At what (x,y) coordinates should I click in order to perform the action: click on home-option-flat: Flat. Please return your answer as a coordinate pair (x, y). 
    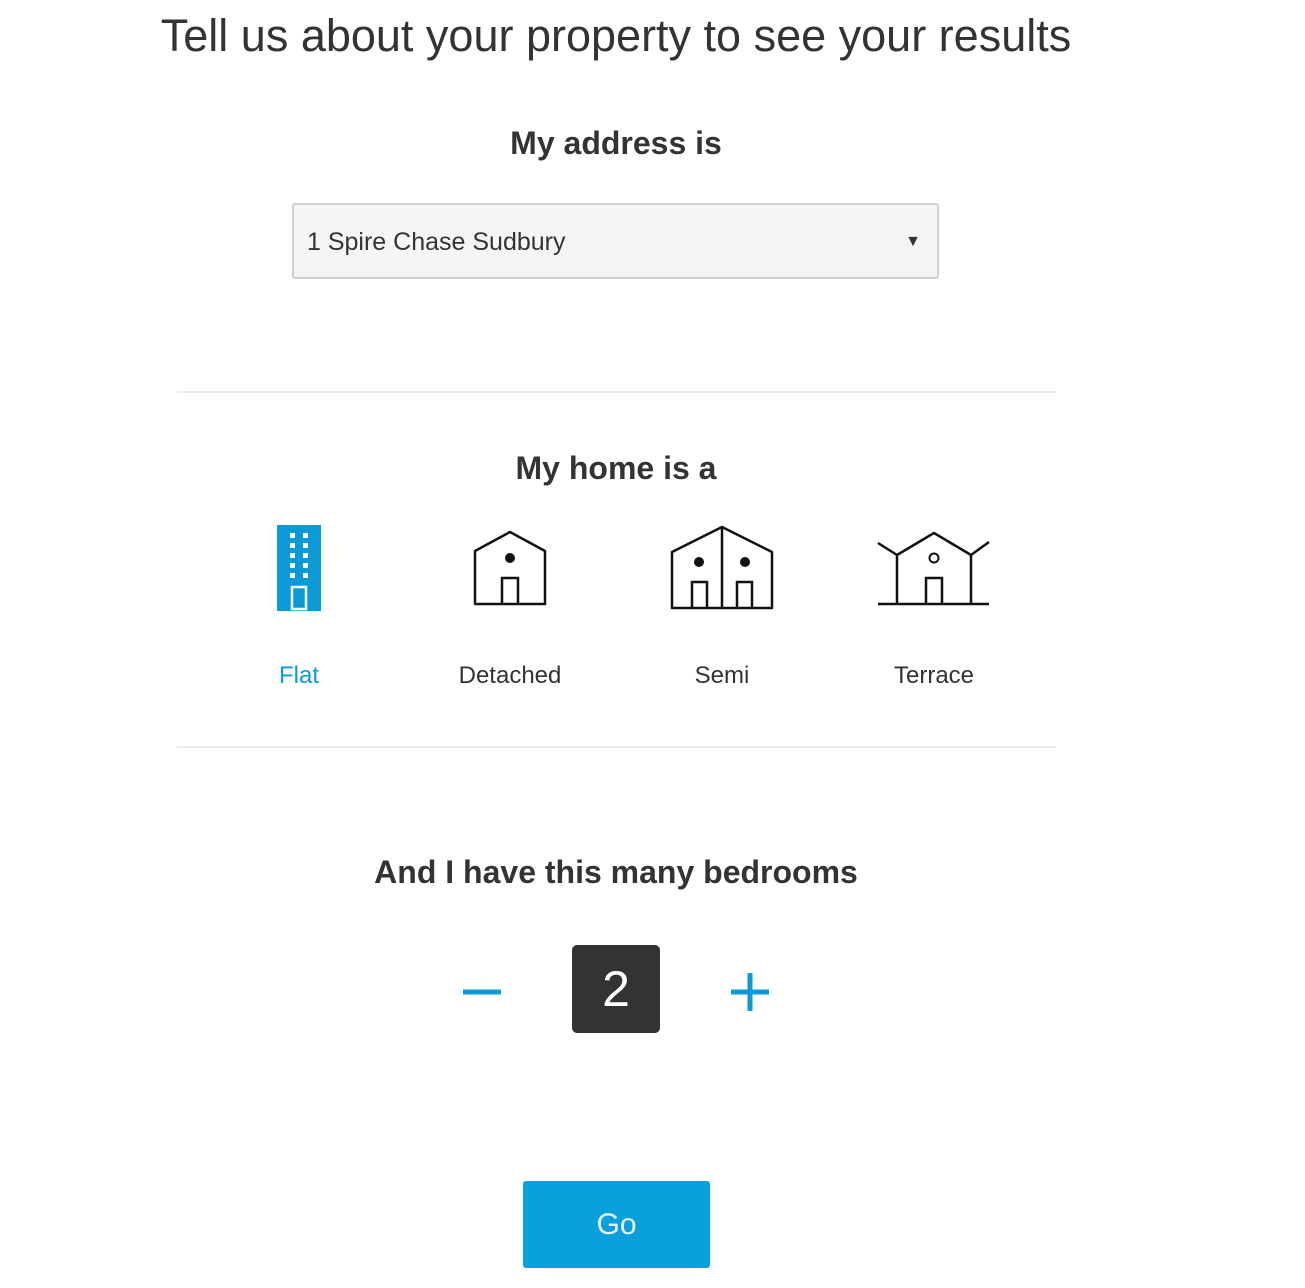
    Looking at the image, I should click on (299, 607).